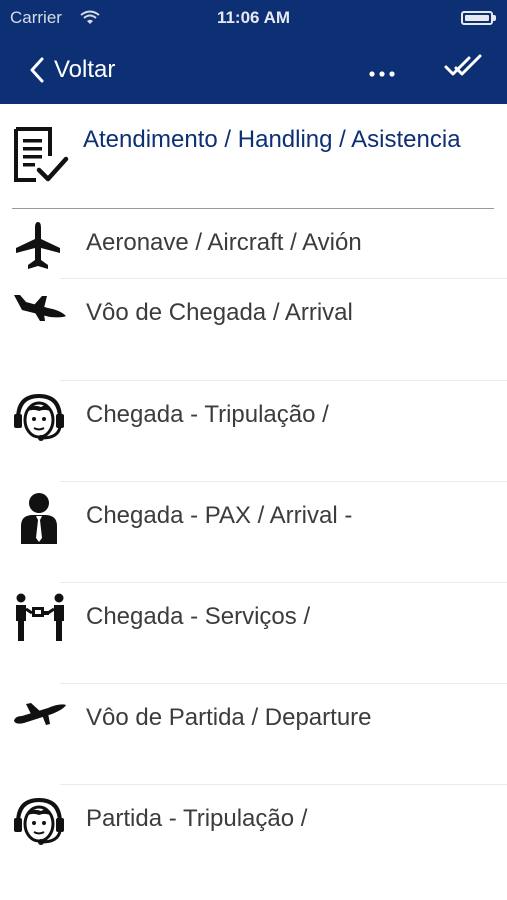 The height and width of the screenshot is (900, 507). What do you see at coordinates (272, 139) in the screenshot?
I see `section-title: Atendimento / Handling / Asistencia` at bounding box center [272, 139].